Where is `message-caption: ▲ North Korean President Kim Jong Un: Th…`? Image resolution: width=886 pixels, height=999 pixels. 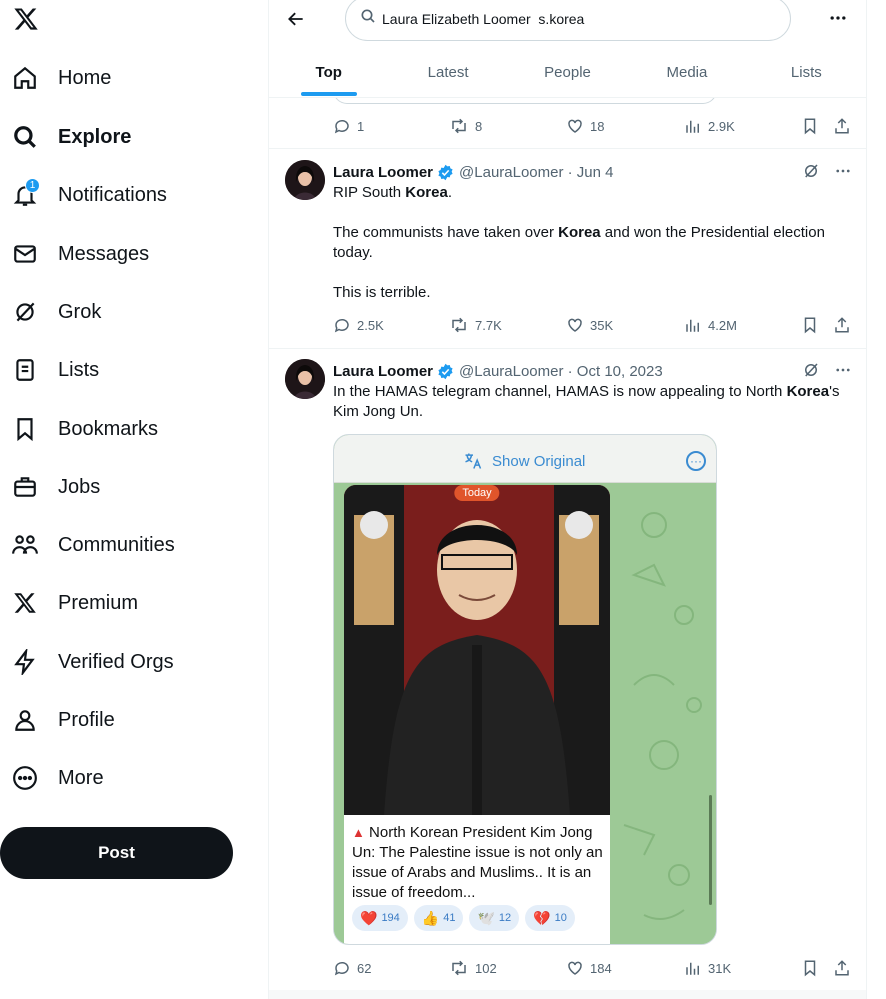 message-caption: ▲ North Korean President Kim Jong Un: Th… is located at coordinates (477, 862).